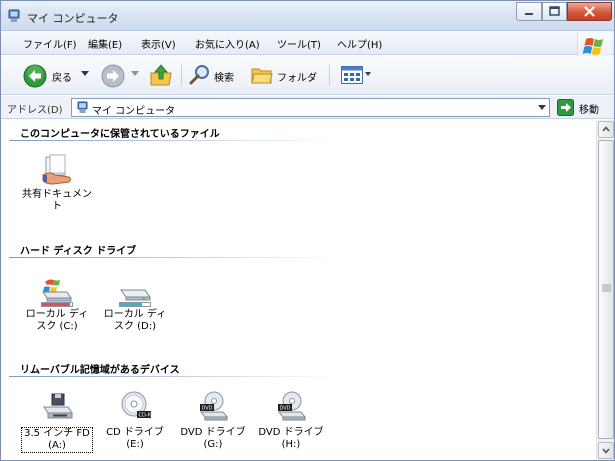  I want to click on address-value: マイ コンピュータ, so click(134, 111).